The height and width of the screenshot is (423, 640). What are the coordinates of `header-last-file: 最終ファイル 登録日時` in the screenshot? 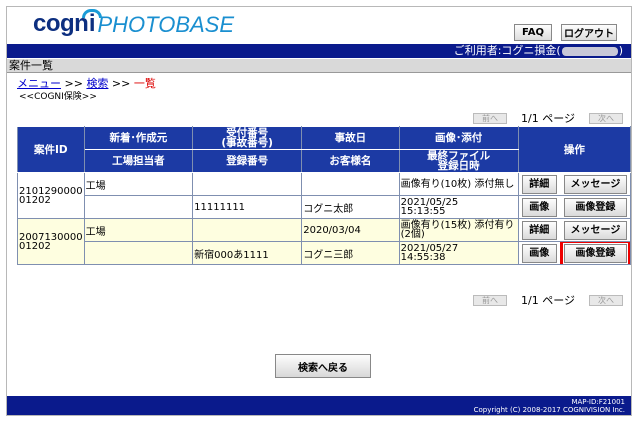 It's located at (458, 161).